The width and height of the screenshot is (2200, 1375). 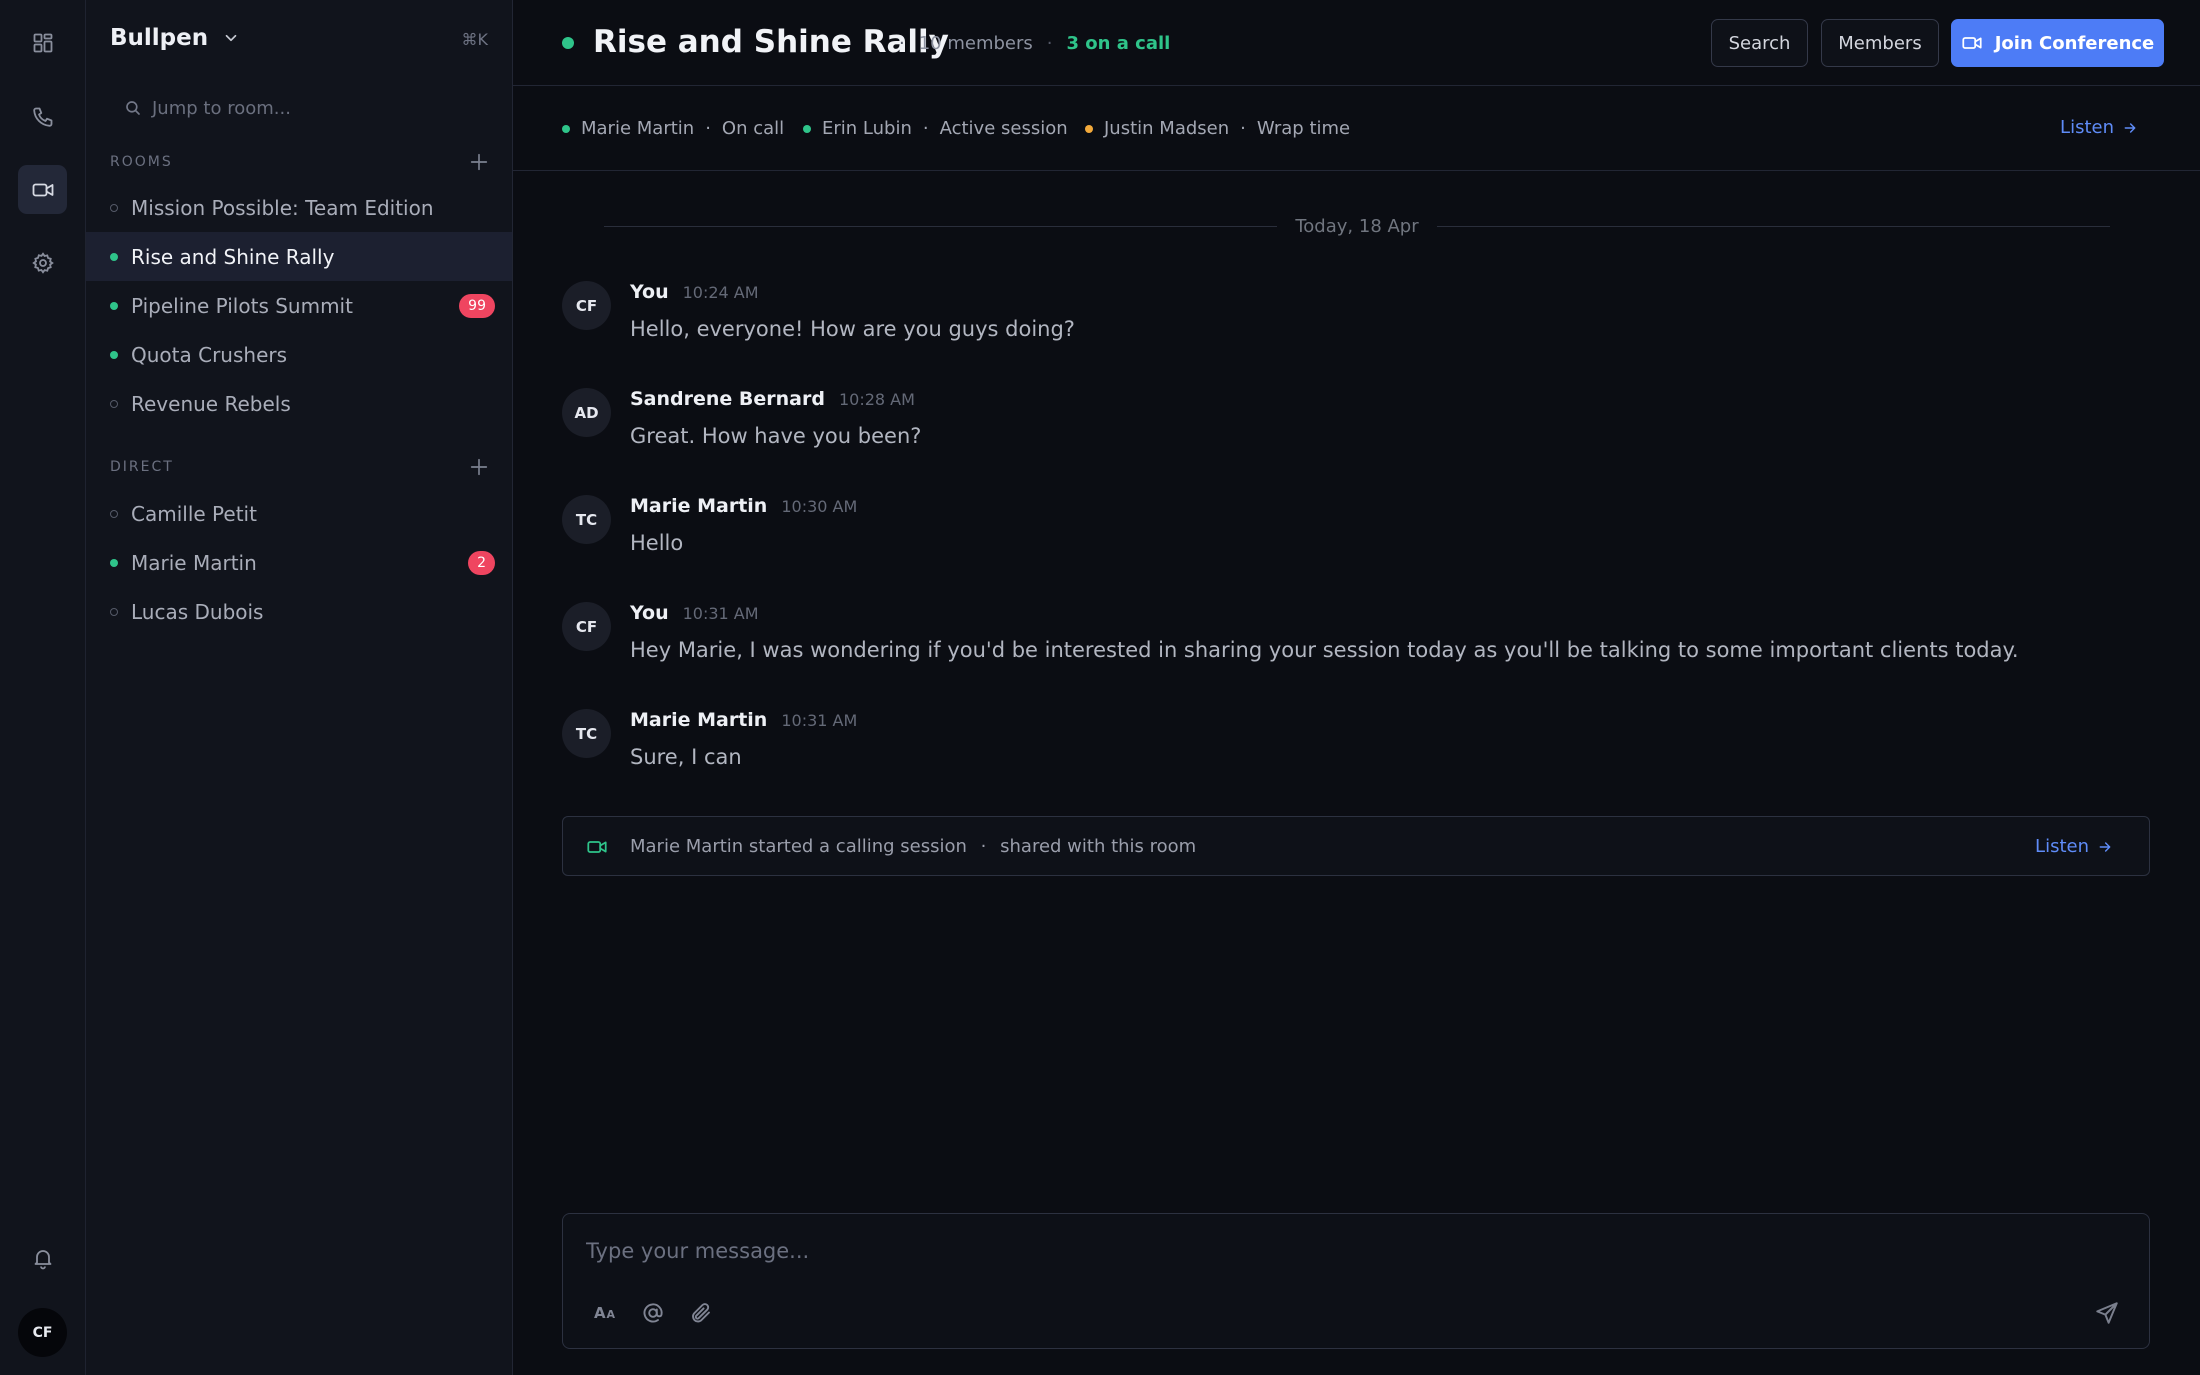 I want to click on room-label: Mission Possible: Team Edition, so click(x=282, y=207).